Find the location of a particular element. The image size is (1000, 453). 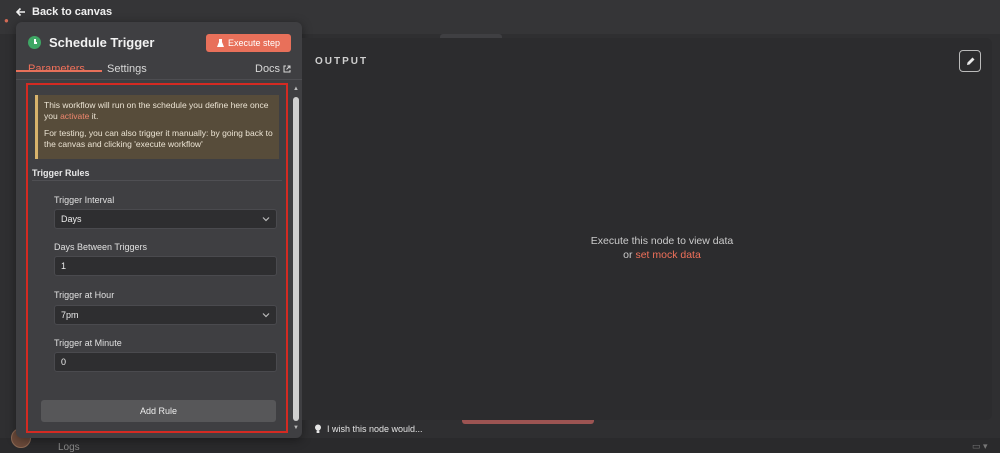

tab-parameters: Parameters is located at coordinates (56, 69).